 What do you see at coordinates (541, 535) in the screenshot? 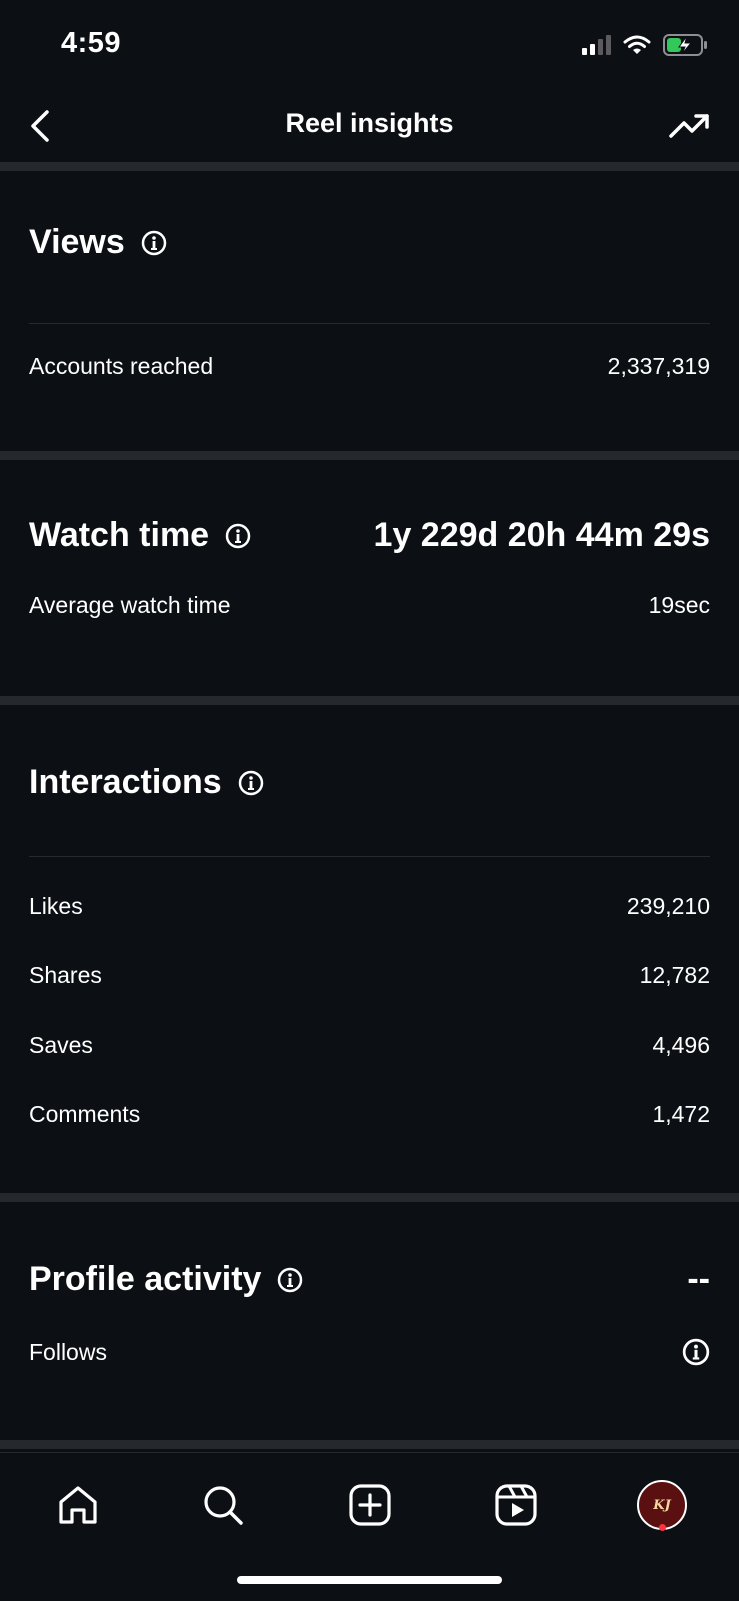
I see `watch-time-total: 1y 229d 20h 44m 29s` at bounding box center [541, 535].